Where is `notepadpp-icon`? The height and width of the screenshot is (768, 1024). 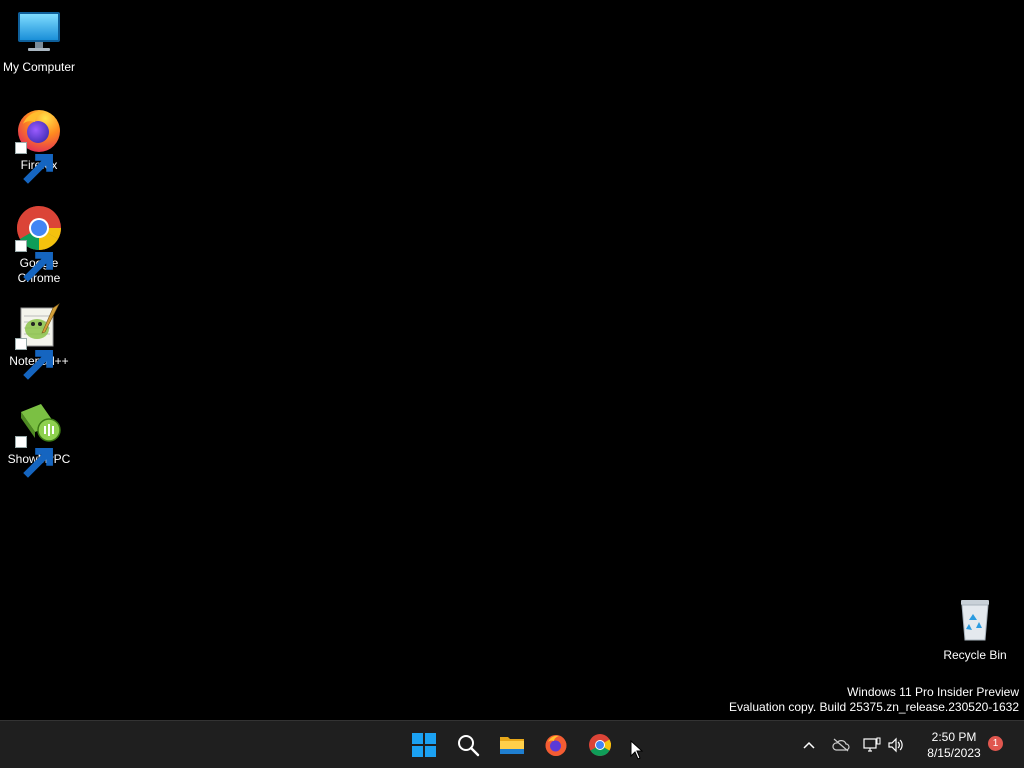 notepadpp-icon is located at coordinates (39, 341).